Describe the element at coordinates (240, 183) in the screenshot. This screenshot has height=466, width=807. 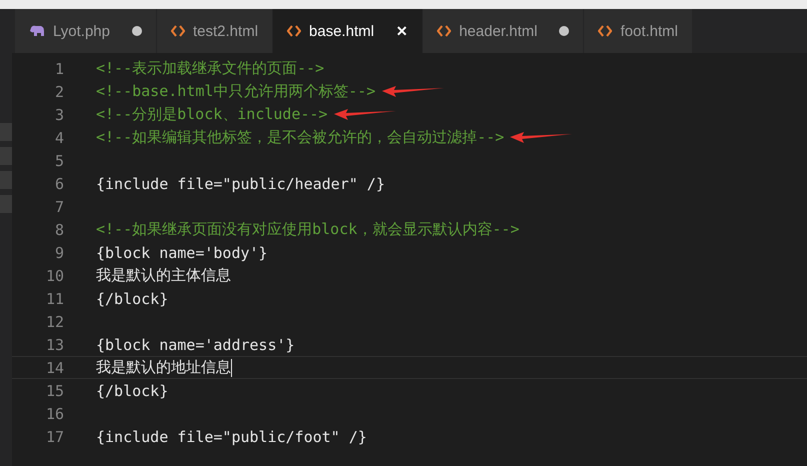
I see `code-line: {include file="public/header" /}` at that location.